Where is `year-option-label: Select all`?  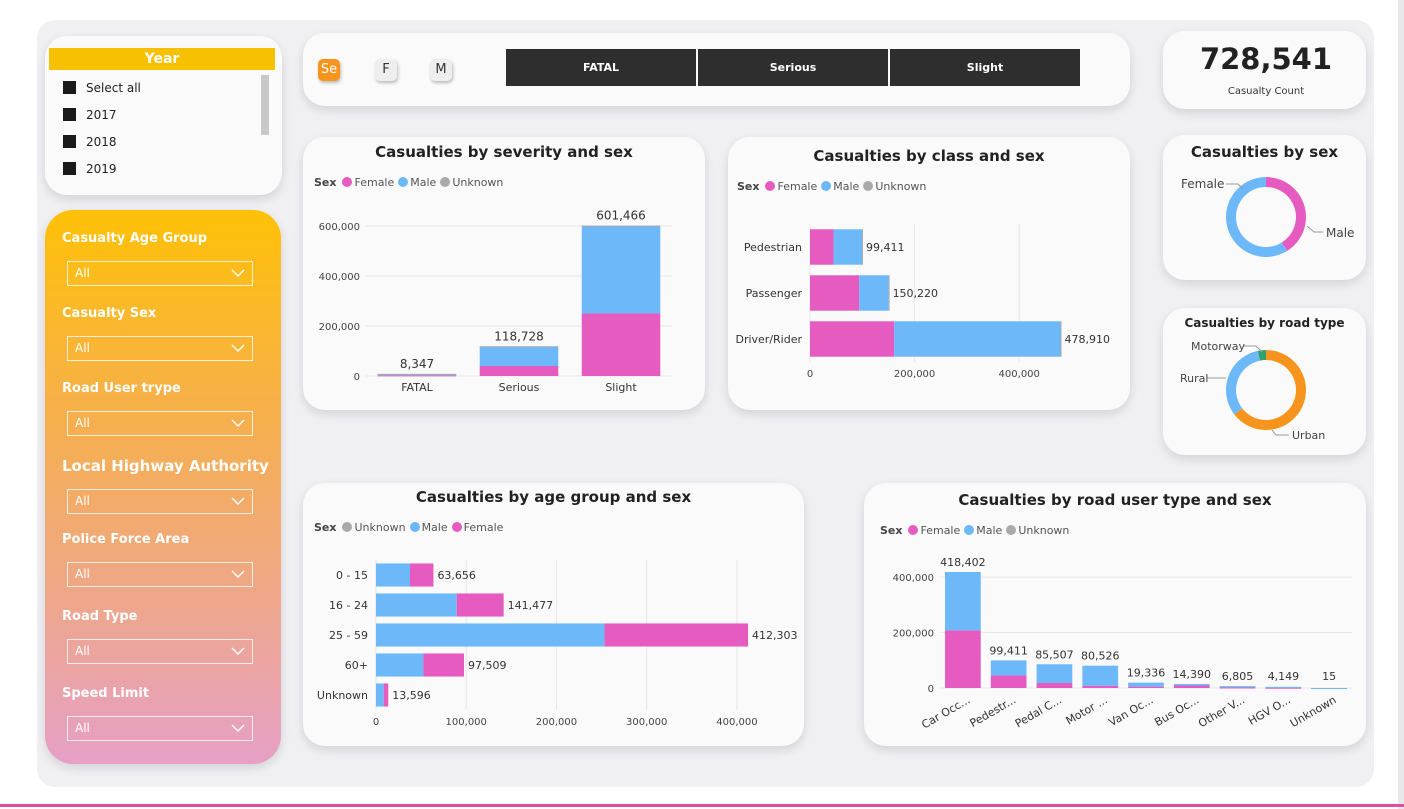 year-option-label: Select all is located at coordinates (113, 88).